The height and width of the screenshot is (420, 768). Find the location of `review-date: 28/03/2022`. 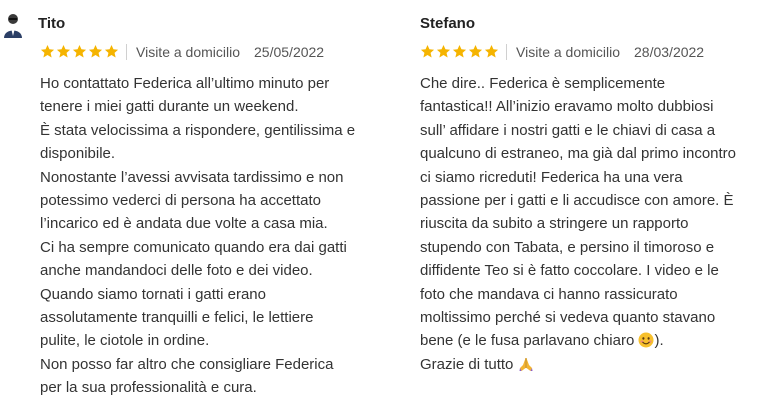

review-date: 28/03/2022 is located at coordinates (669, 51).